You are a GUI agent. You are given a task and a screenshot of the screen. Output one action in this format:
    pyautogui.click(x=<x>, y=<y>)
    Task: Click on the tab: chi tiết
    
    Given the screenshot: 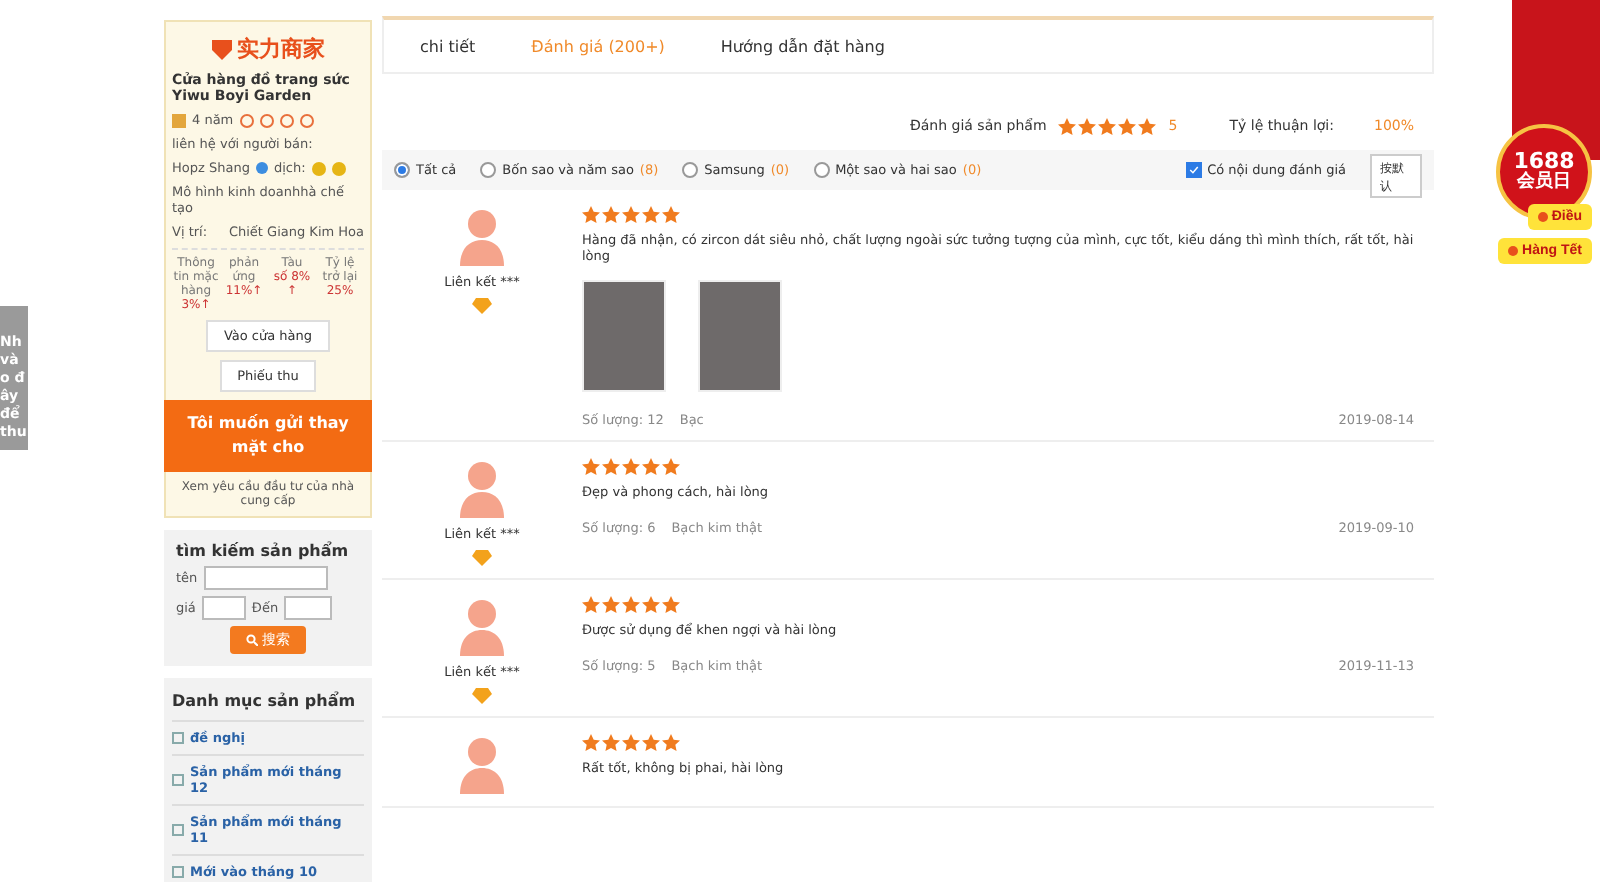 What is the action you would take?
    pyautogui.click(x=448, y=46)
    